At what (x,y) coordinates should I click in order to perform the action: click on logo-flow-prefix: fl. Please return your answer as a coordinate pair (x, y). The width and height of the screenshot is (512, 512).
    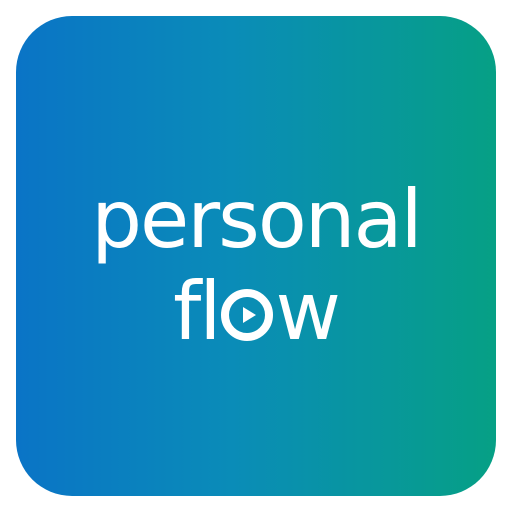
    Looking at the image, I should click on (197, 311).